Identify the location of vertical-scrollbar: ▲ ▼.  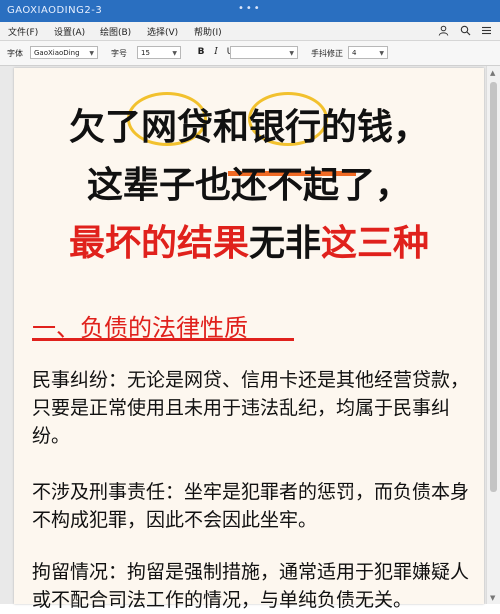
(493, 335).